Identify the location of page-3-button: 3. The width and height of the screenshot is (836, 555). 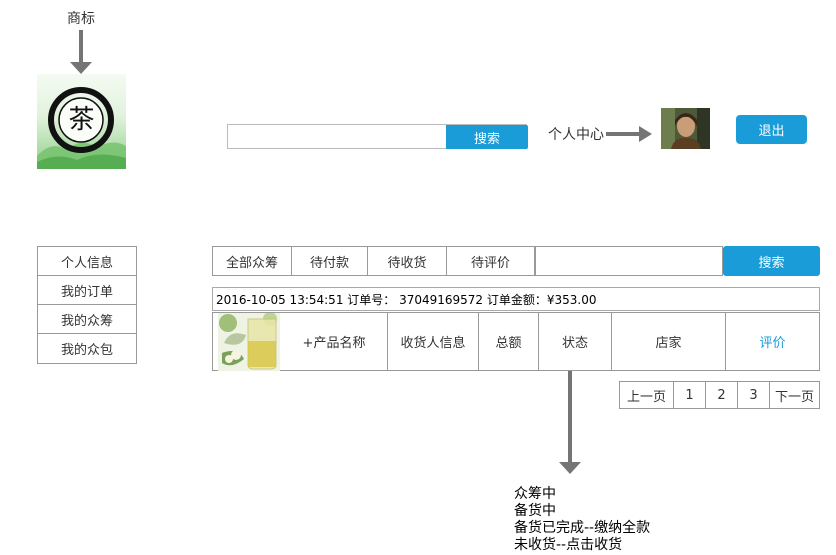
(754, 395).